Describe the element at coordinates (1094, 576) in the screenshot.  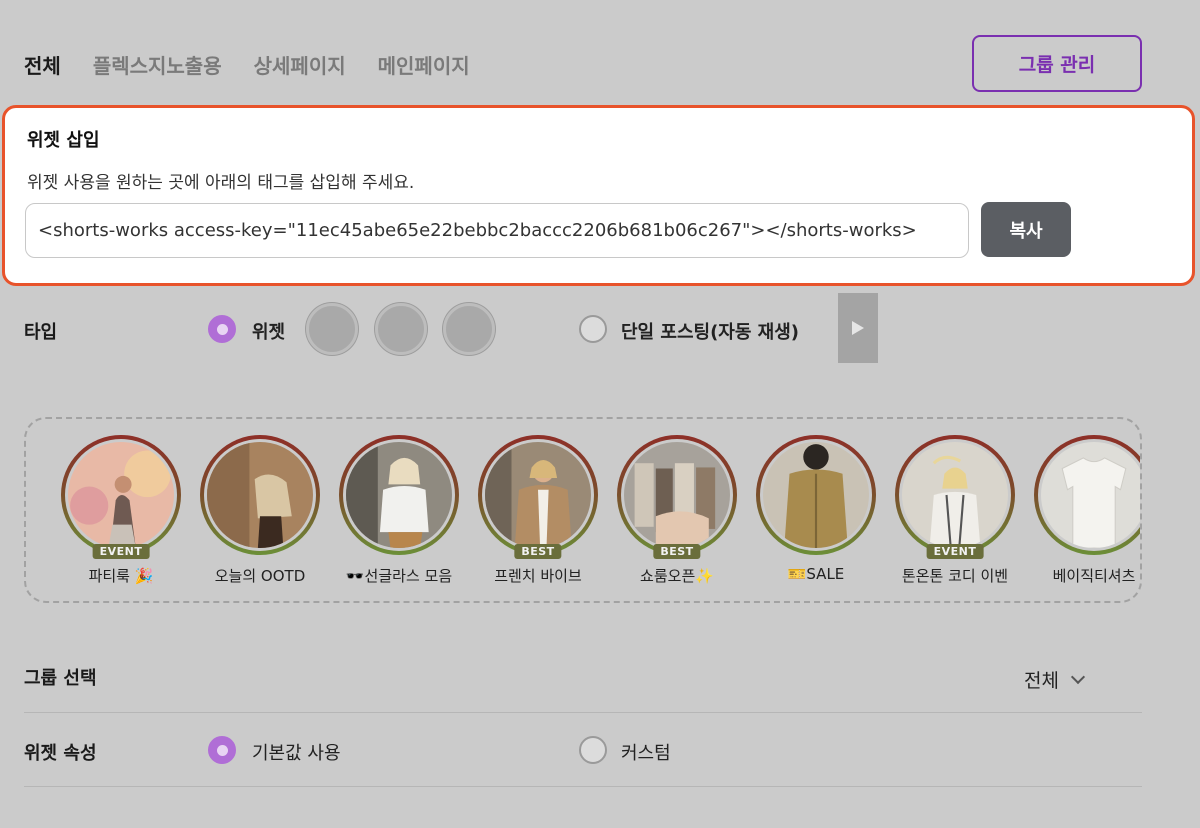
I see `story-label: 베이직티셔츠` at that location.